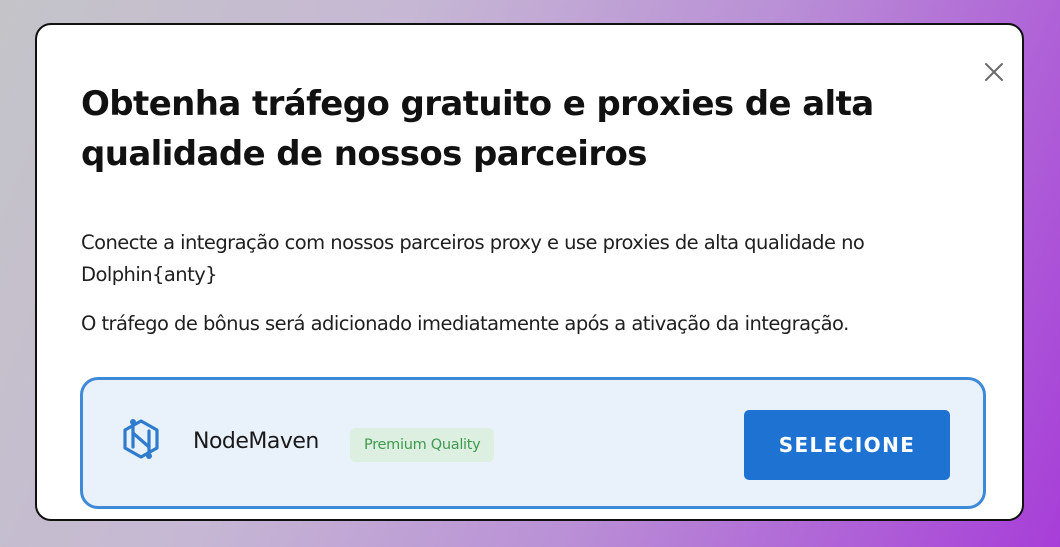 This screenshot has height=547, width=1060. Describe the element at coordinates (847, 445) in the screenshot. I see `select-button: SELECIONE` at that location.